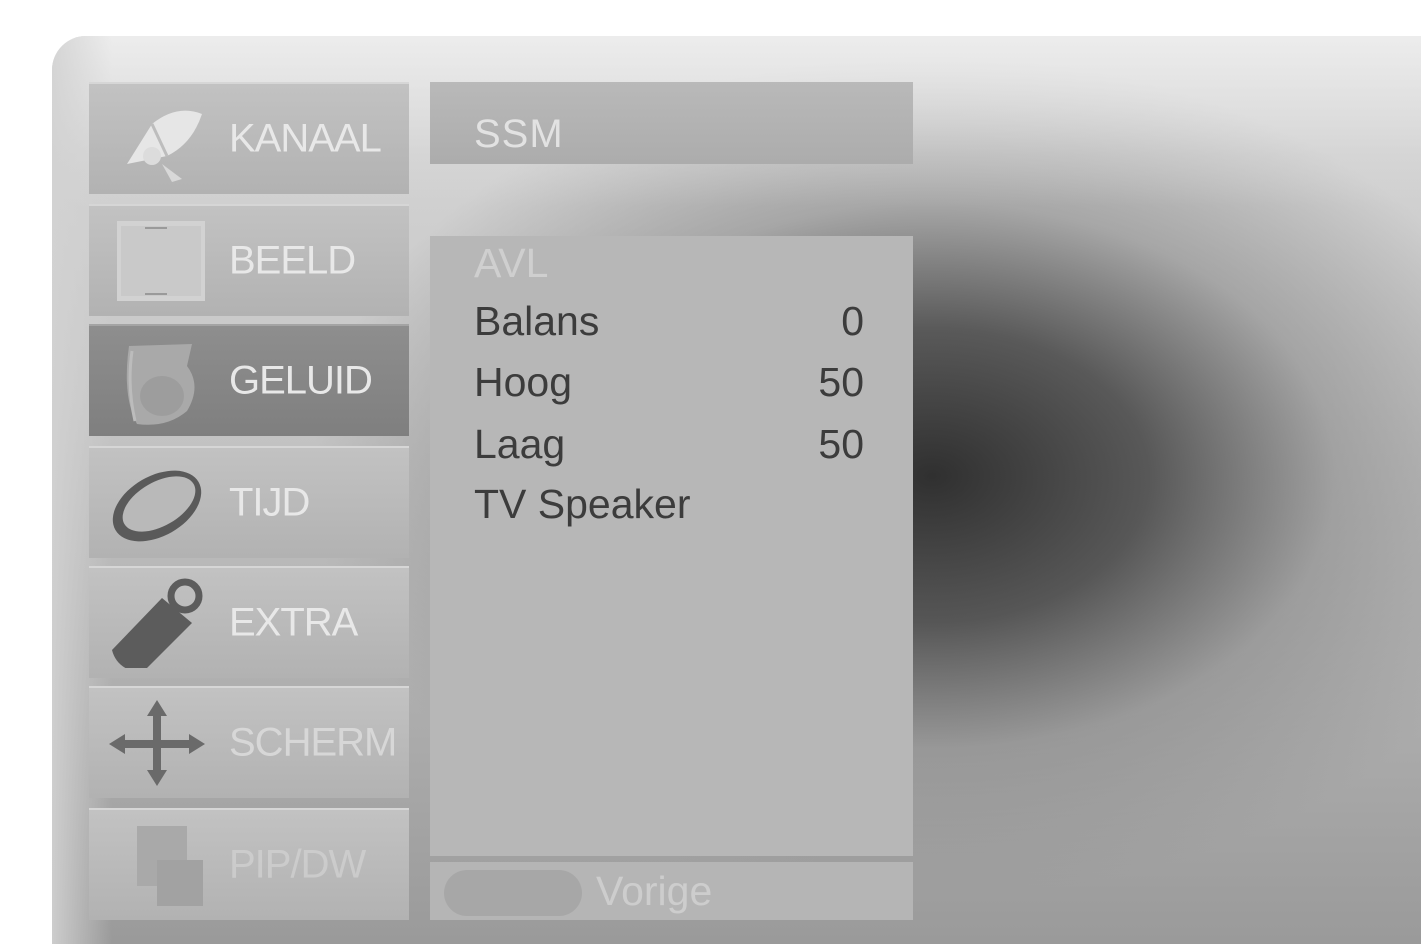 This screenshot has height=944, width=1421. I want to click on menu-item-geluid: GELUID, so click(249, 380).